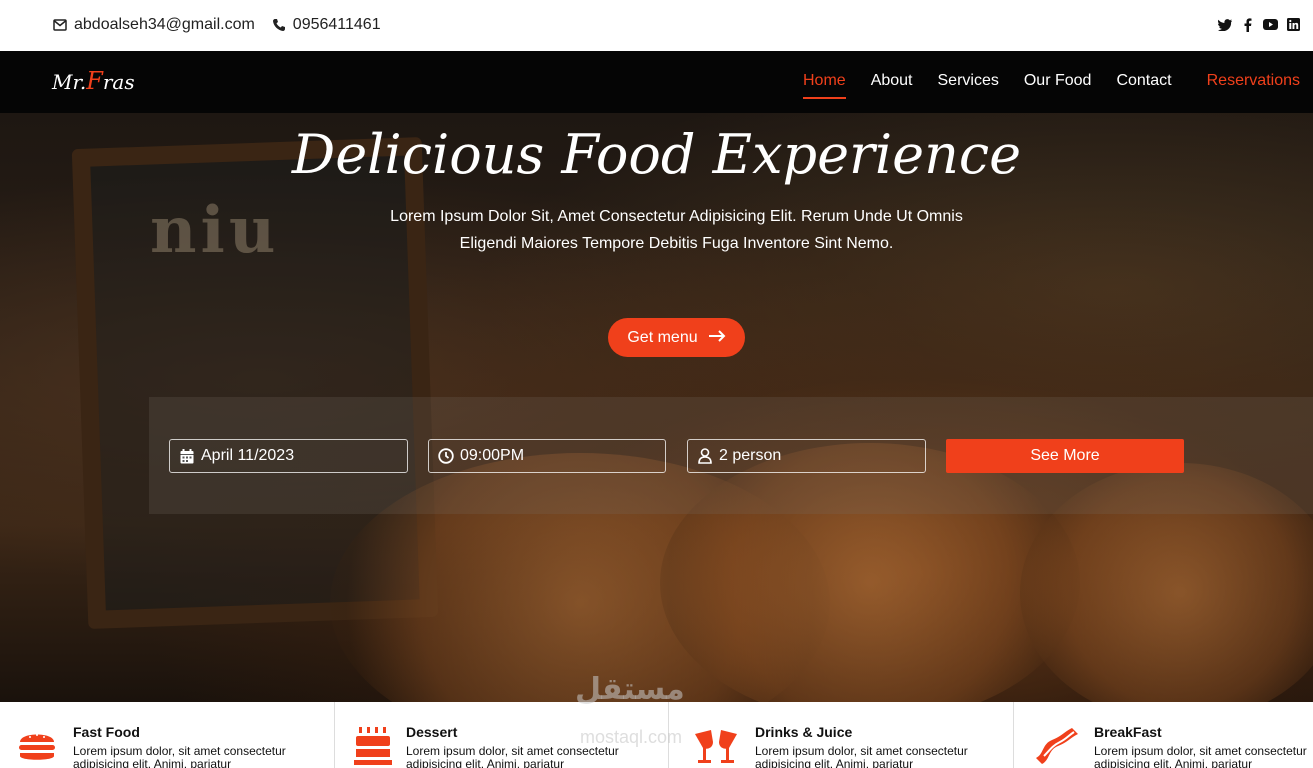 The height and width of the screenshot is (768, 1313). Describe the element at coordinates (1293, 24) in the screenshot. I see `linkedin-icon` at that location.